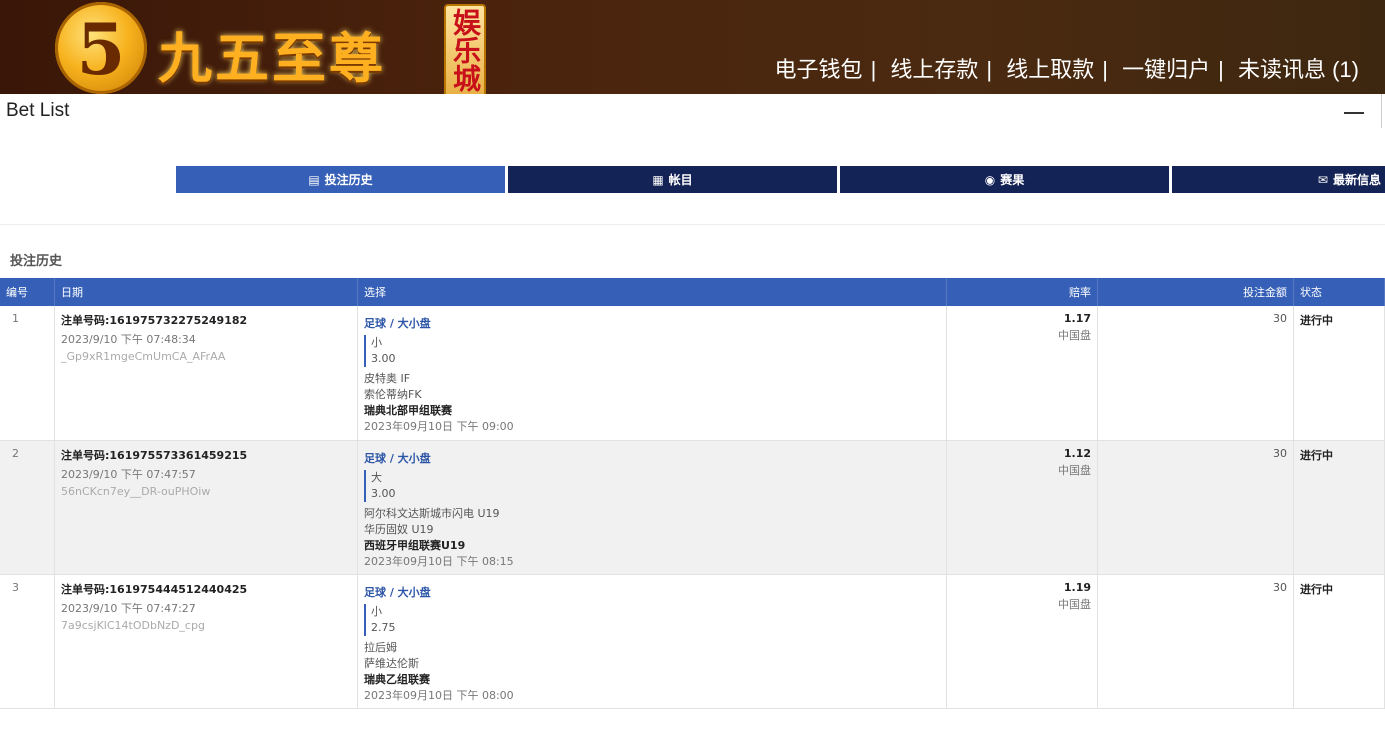 This screenshot has height=743, width=1385. What do you see at coordinates (680, 180) in the screenshot?
I see `tab-label: 帐目` at bounding box center [680, 180].